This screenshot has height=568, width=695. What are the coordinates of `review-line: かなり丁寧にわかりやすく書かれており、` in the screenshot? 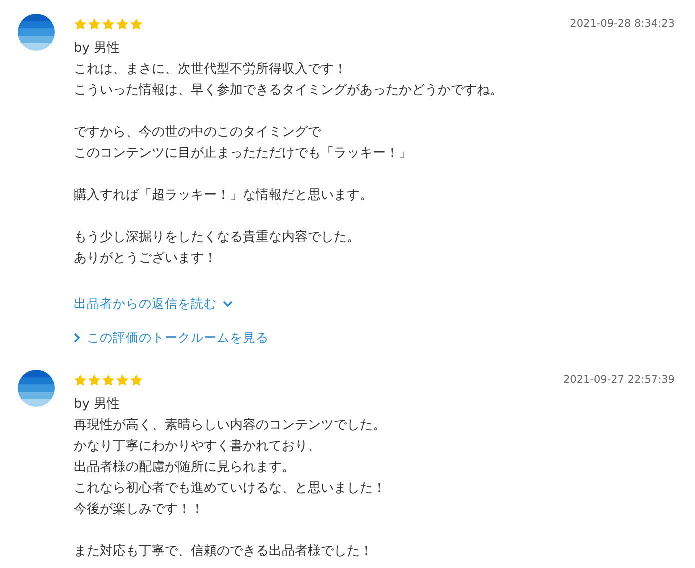 It's located at (197, 447).